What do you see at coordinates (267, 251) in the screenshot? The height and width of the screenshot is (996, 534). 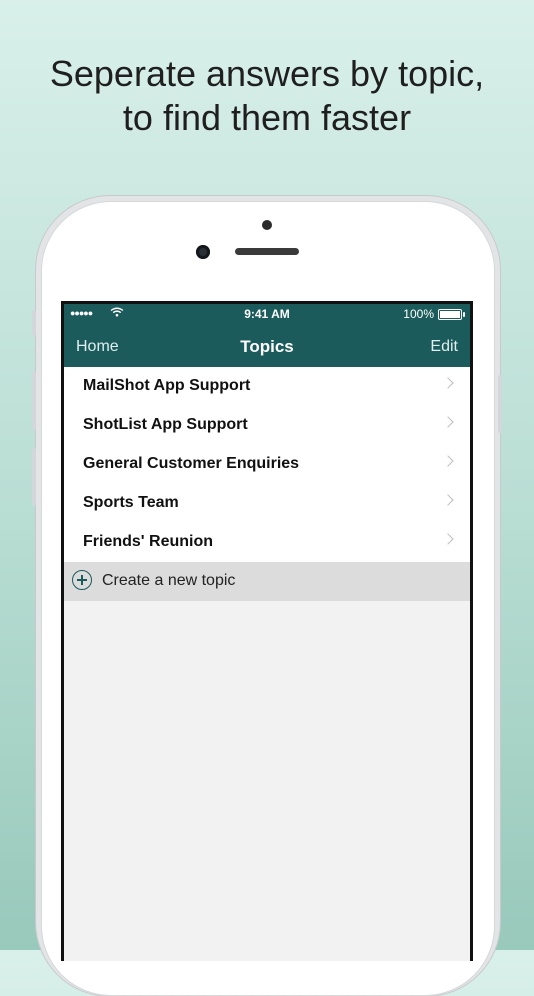 I see `earpiece-speaker` at bounding box center [267, 251].